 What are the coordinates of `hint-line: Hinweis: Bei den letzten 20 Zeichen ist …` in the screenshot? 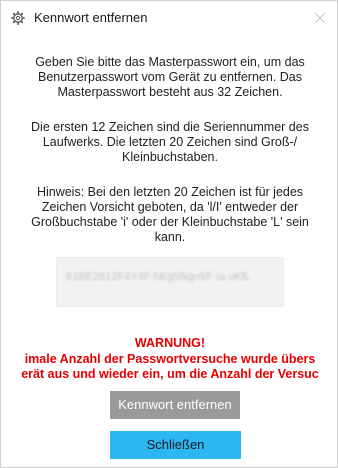 It's located at (170, 192).